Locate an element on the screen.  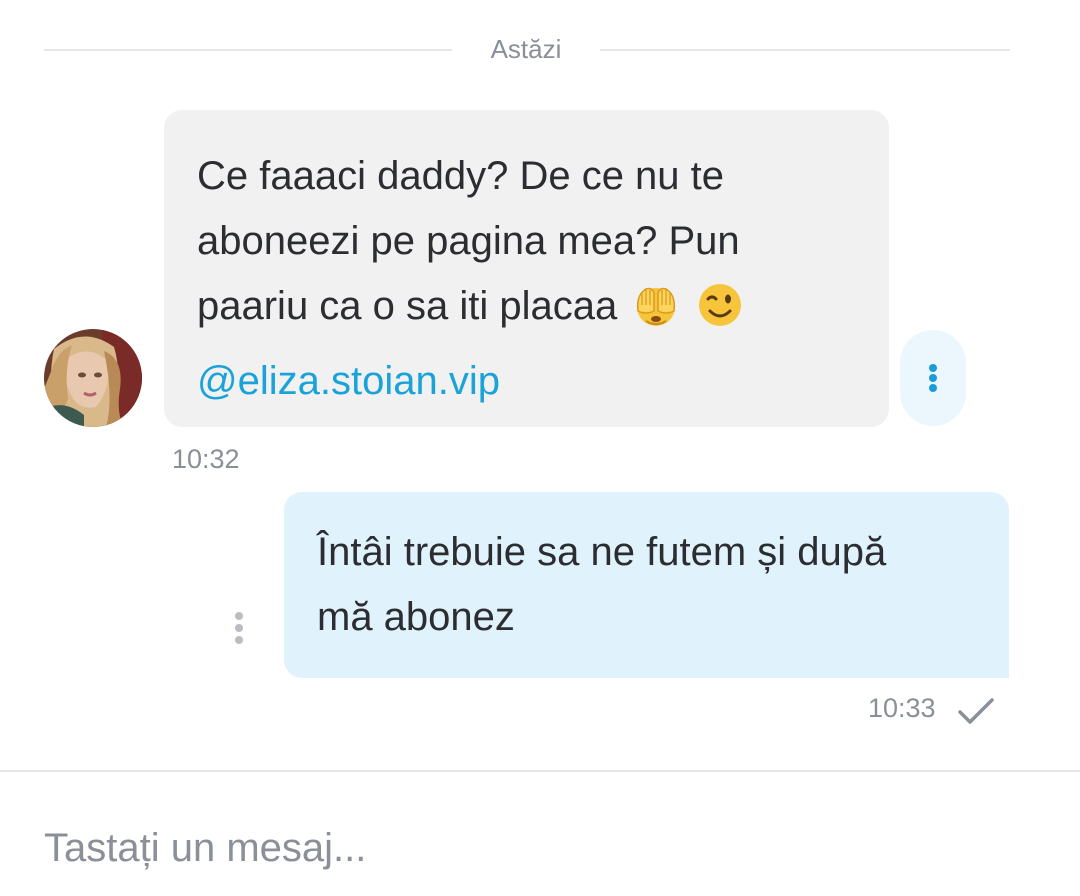
outgoing-timestamp: 10:33 is located at coordinates (902, 708).